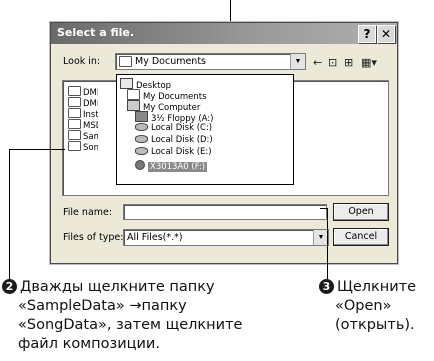 The image size is (434, 361). I want to click on dropdown-item-label: Local Disk (E:), so click(181, 152).